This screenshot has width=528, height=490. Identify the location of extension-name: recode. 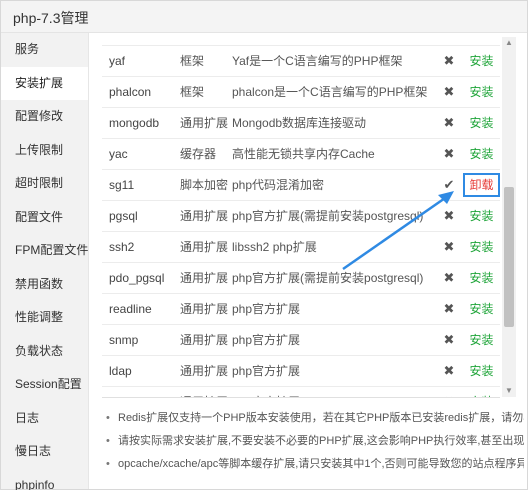
(141, 391).